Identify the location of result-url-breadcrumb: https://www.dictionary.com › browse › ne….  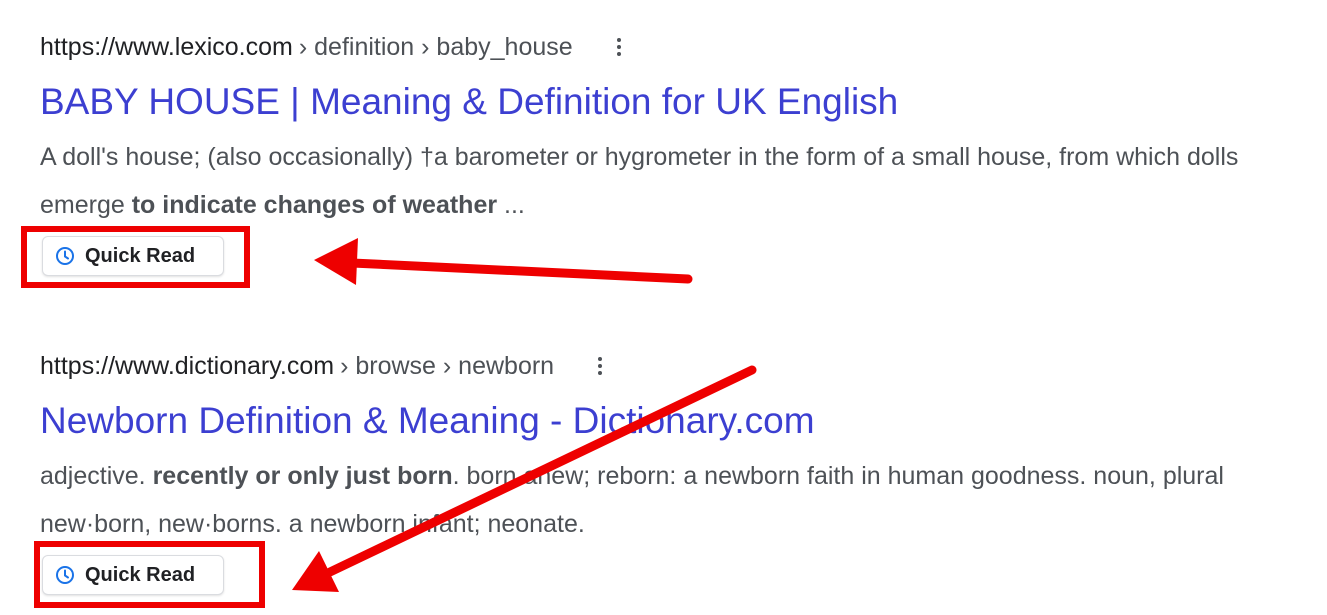
(675, 366).